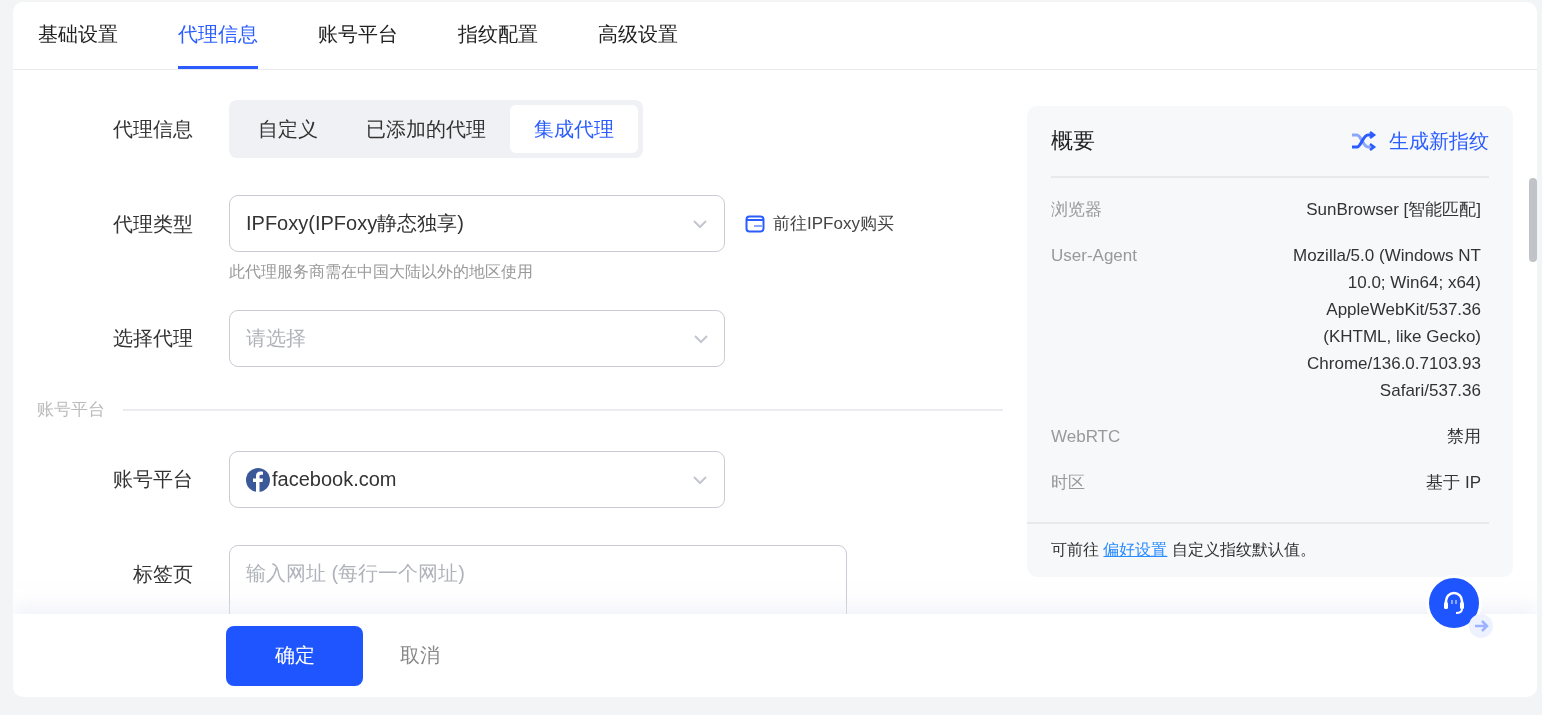  I want to click on shuffle-icon, so click(1364, 141).